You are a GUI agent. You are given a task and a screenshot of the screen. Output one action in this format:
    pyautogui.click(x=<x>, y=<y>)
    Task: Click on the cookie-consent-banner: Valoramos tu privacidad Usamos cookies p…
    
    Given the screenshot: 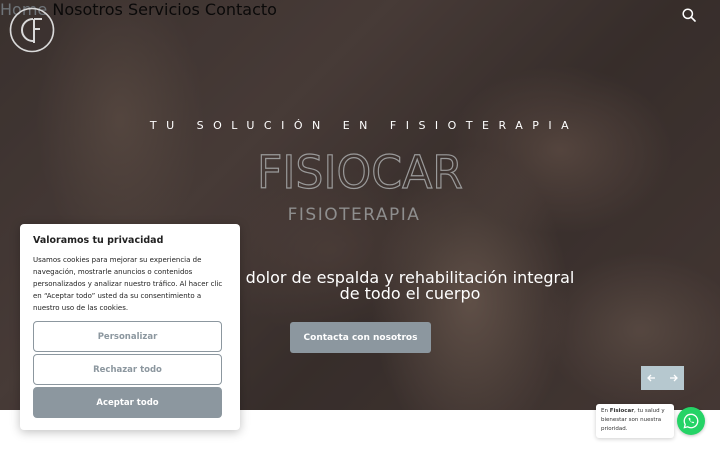 What is the action you would take?
    pyautogui.click(x=130, y=327)
    